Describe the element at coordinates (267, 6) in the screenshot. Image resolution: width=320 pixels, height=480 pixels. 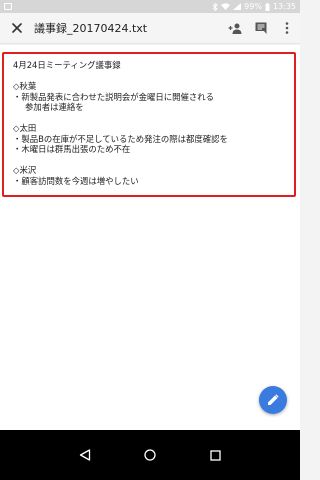
I see `battery-icon` at that location.